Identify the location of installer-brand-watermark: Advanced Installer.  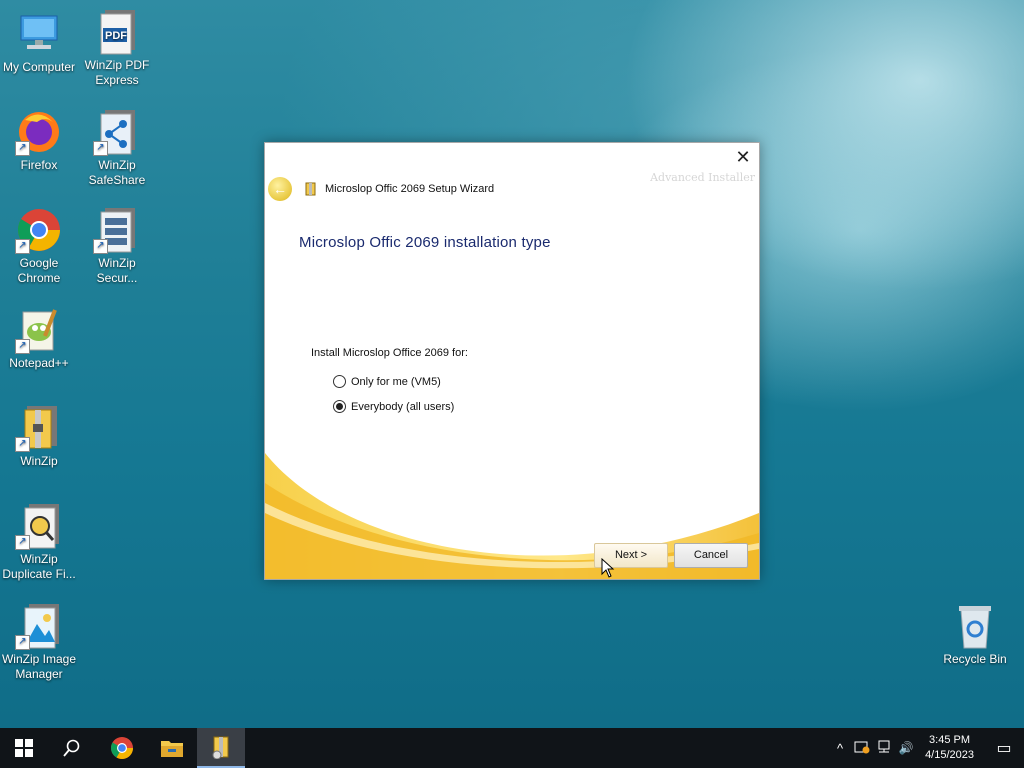
(702, 177).